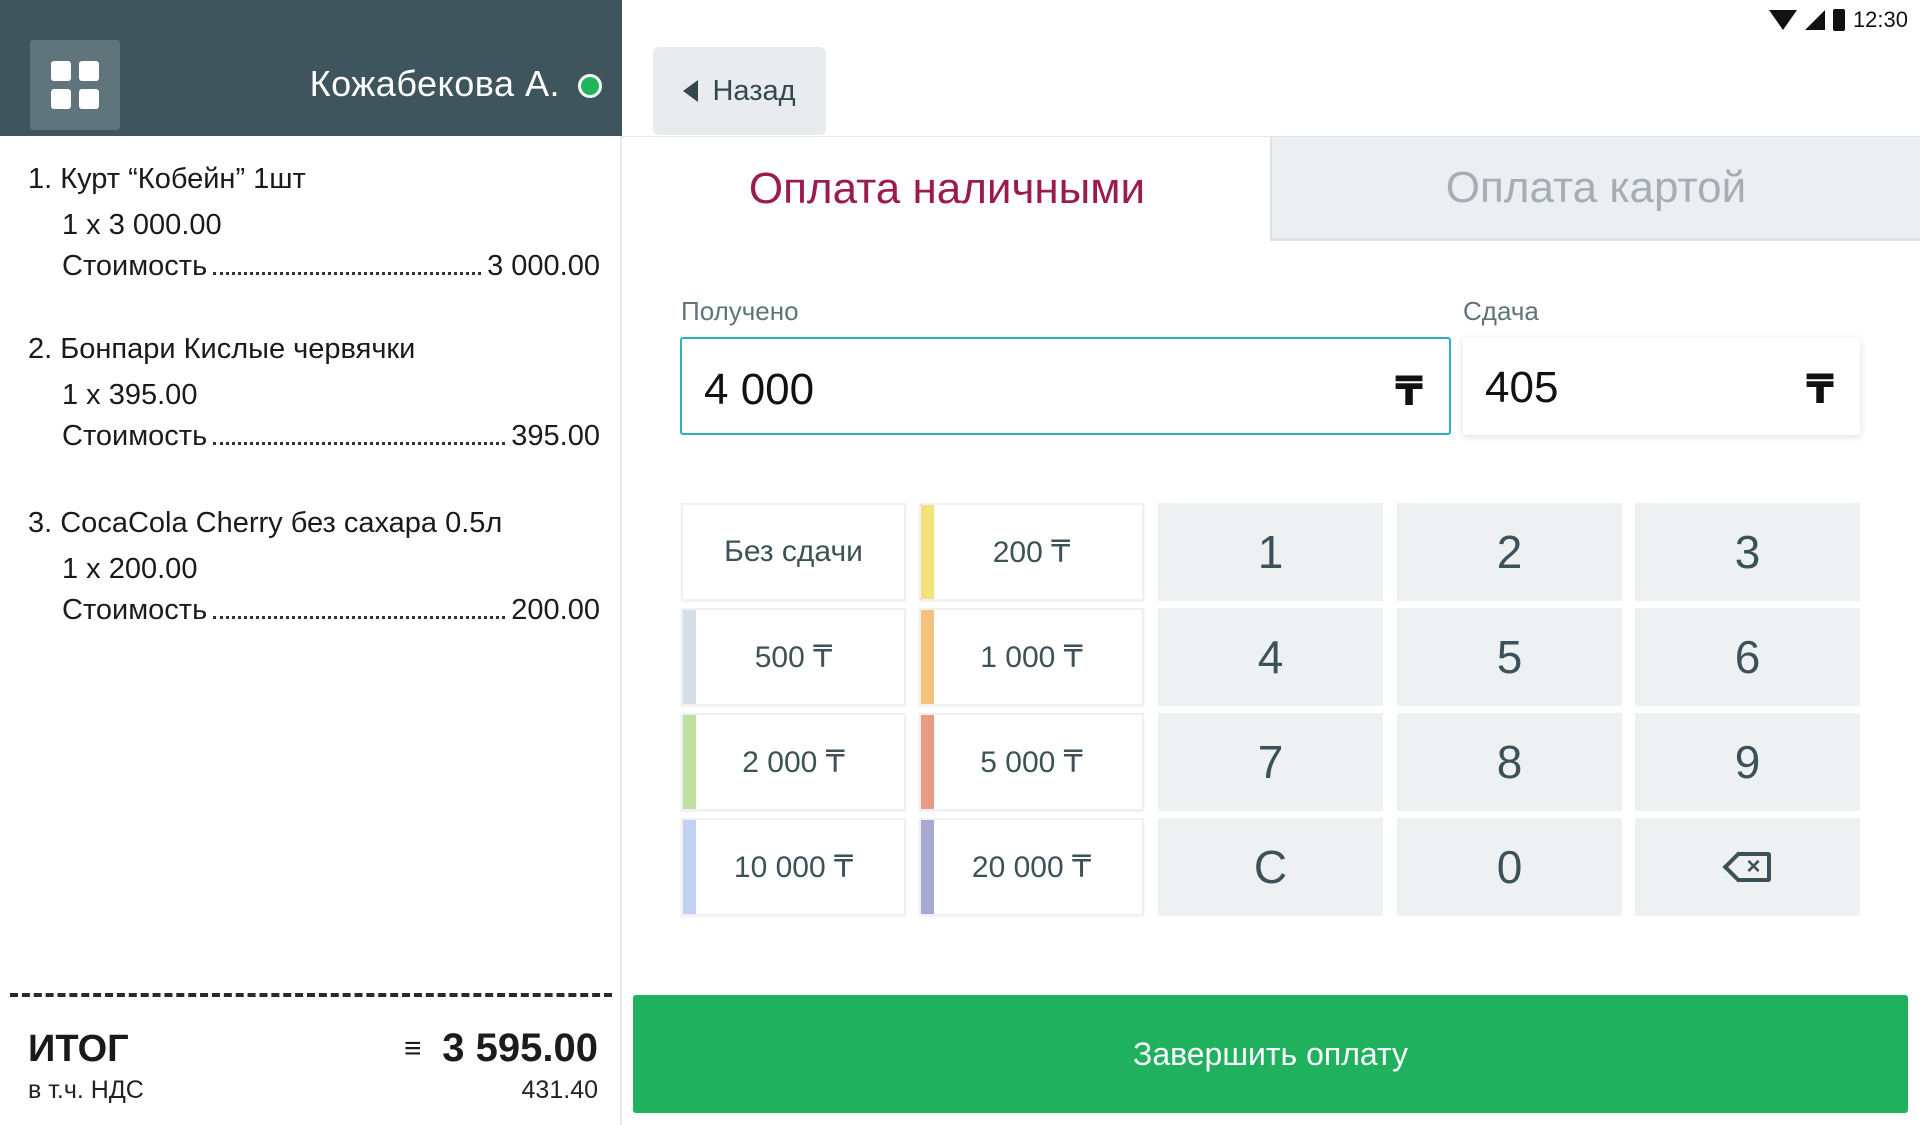 The height and width of the screenshot is (1125, 1920). What do you see at coordinates (1509, 867) in the screenshot?
I see `keypad-key-0: 0` at bounding box center [1509, 867].